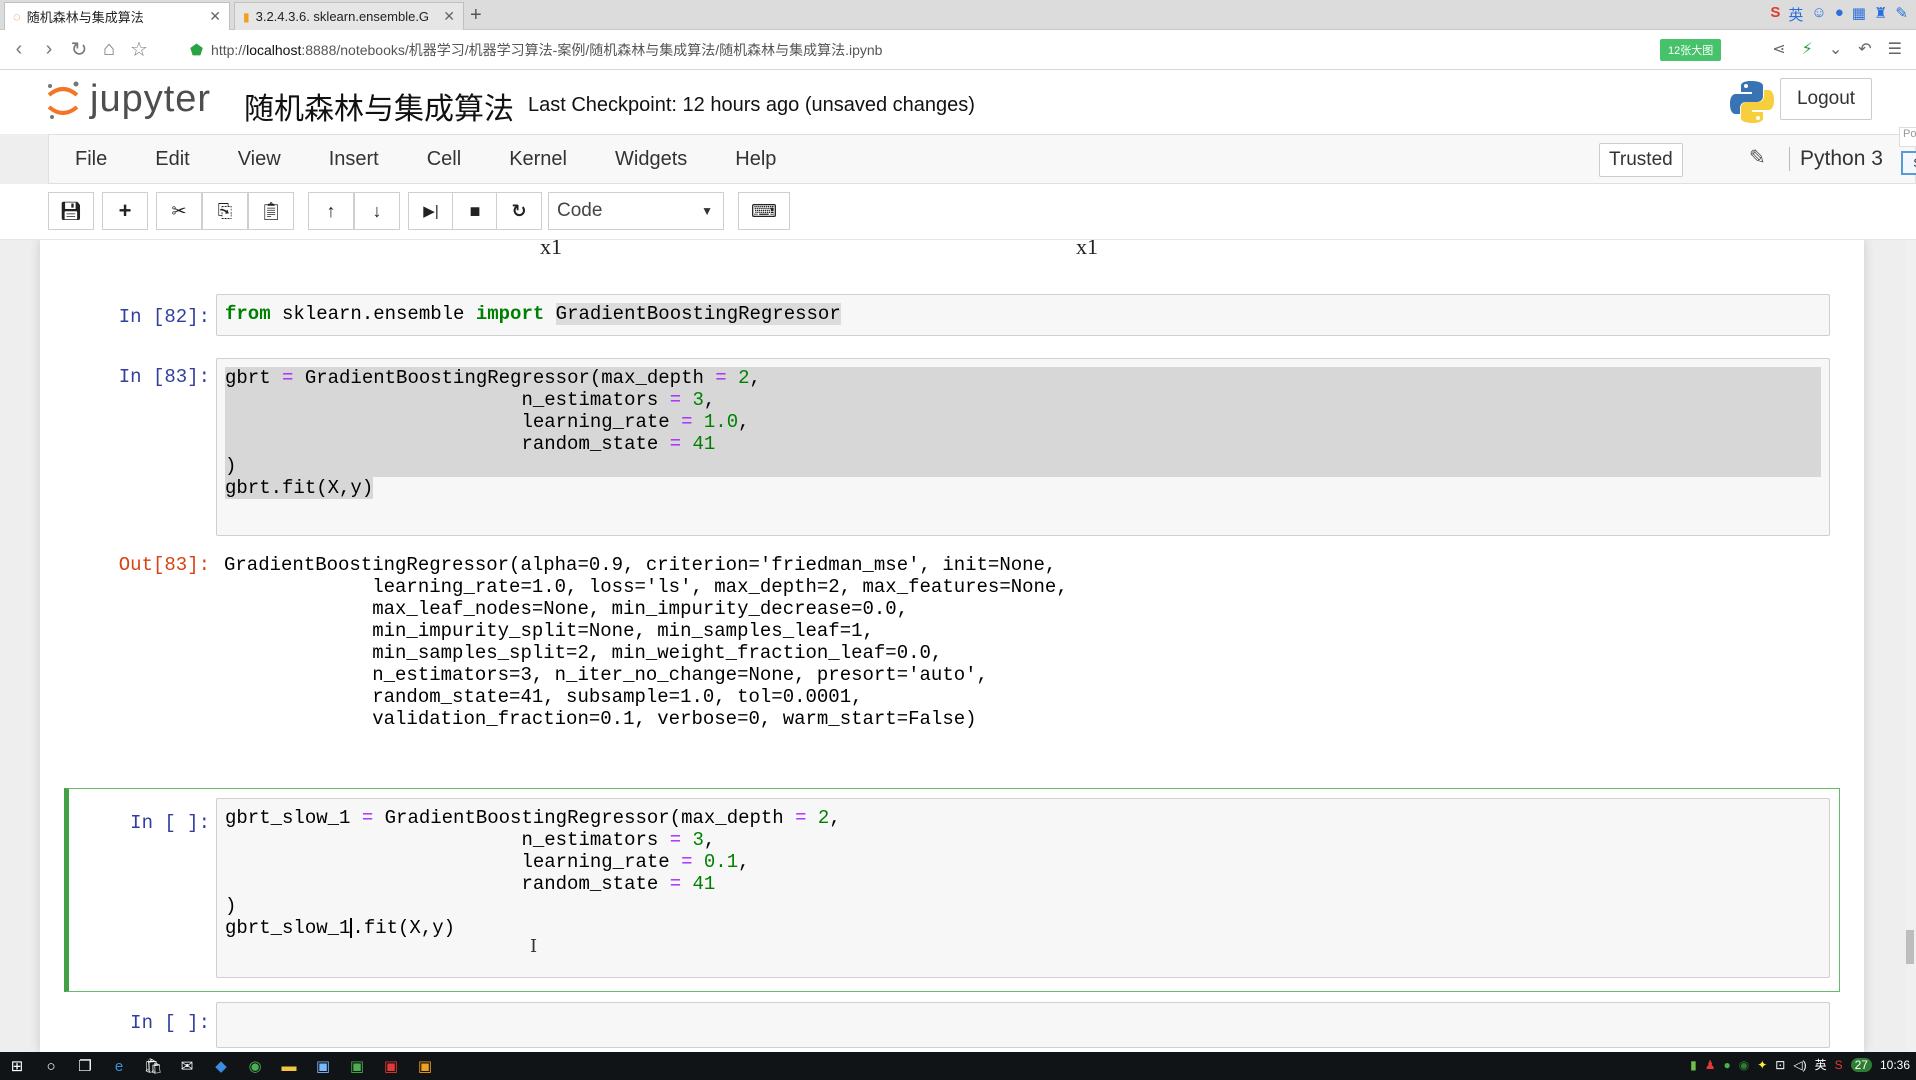 The width and height of the screenshot is (1916, 1080). What do you see at coordinates (1775, 14) in the screenshot?
I see `sogou-icon: S` at bounding box center [1775, 14].